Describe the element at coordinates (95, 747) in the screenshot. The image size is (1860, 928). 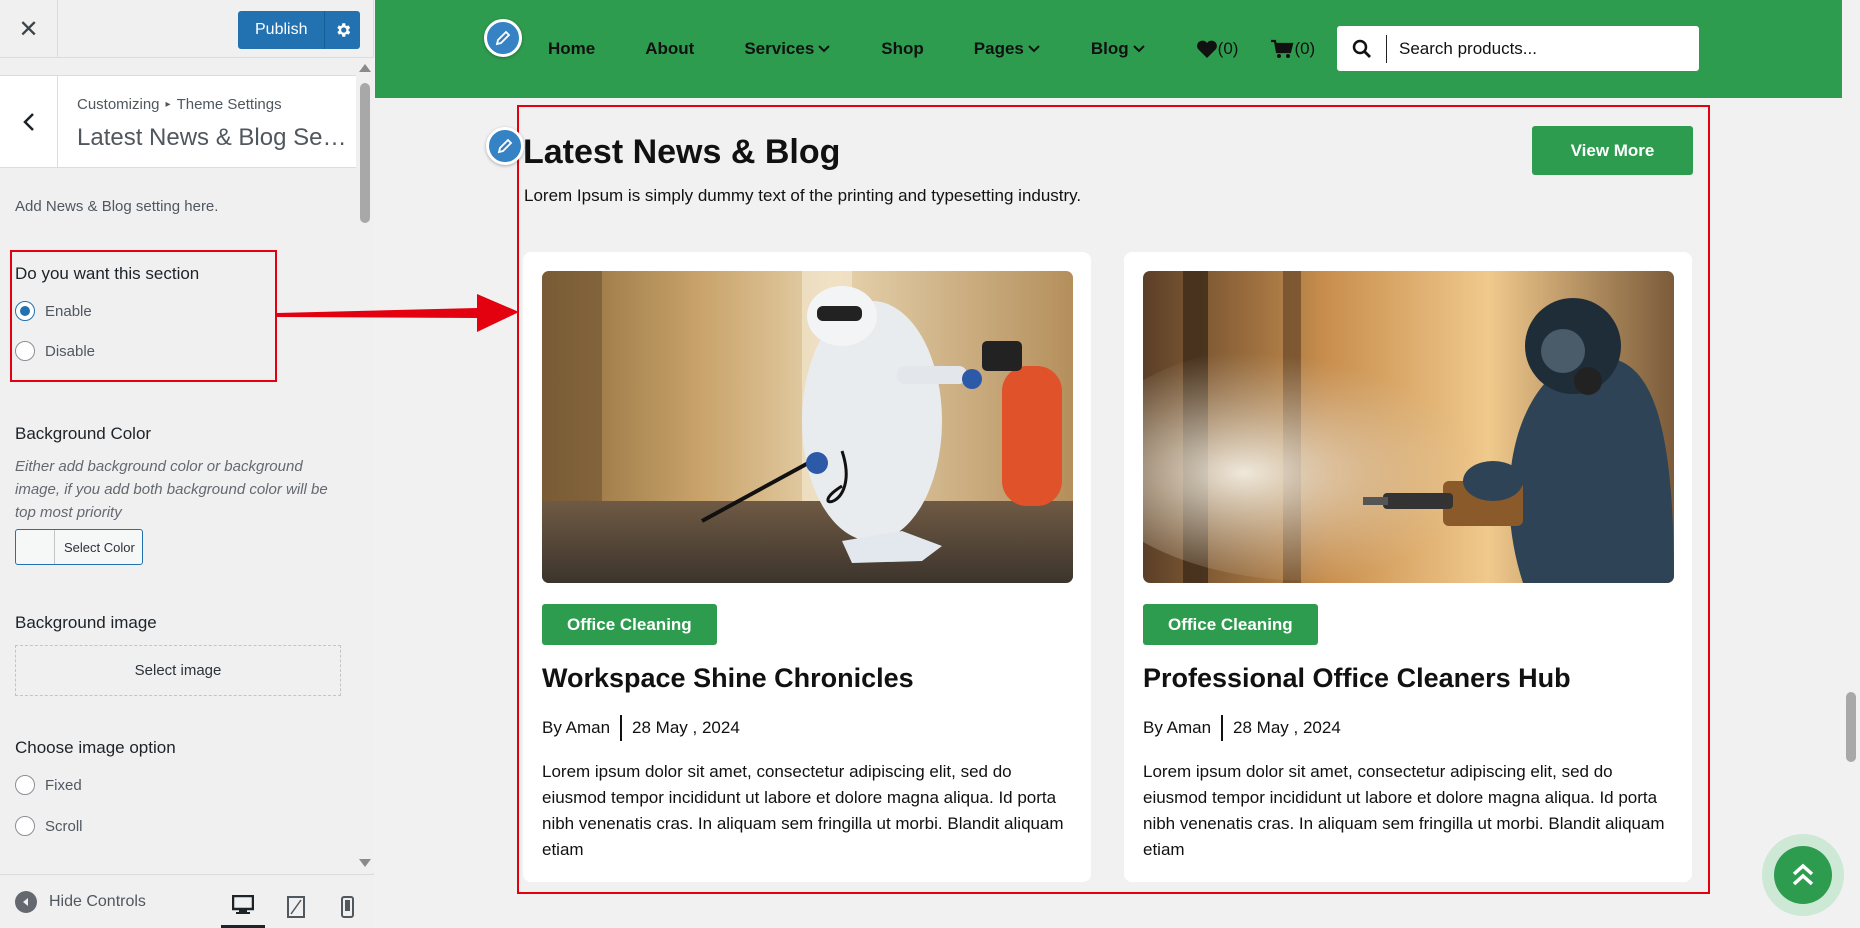
I see `image-option-label: Choose image option` at that location.